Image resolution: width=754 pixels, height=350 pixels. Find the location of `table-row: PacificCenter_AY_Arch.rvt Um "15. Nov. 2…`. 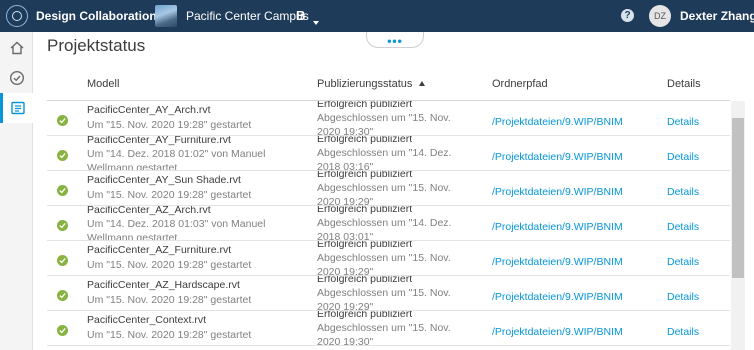

table-row: PacificCenter_AY_Arch.rvt Um "15. Nov. 2… is located at coordinates (388, 118).